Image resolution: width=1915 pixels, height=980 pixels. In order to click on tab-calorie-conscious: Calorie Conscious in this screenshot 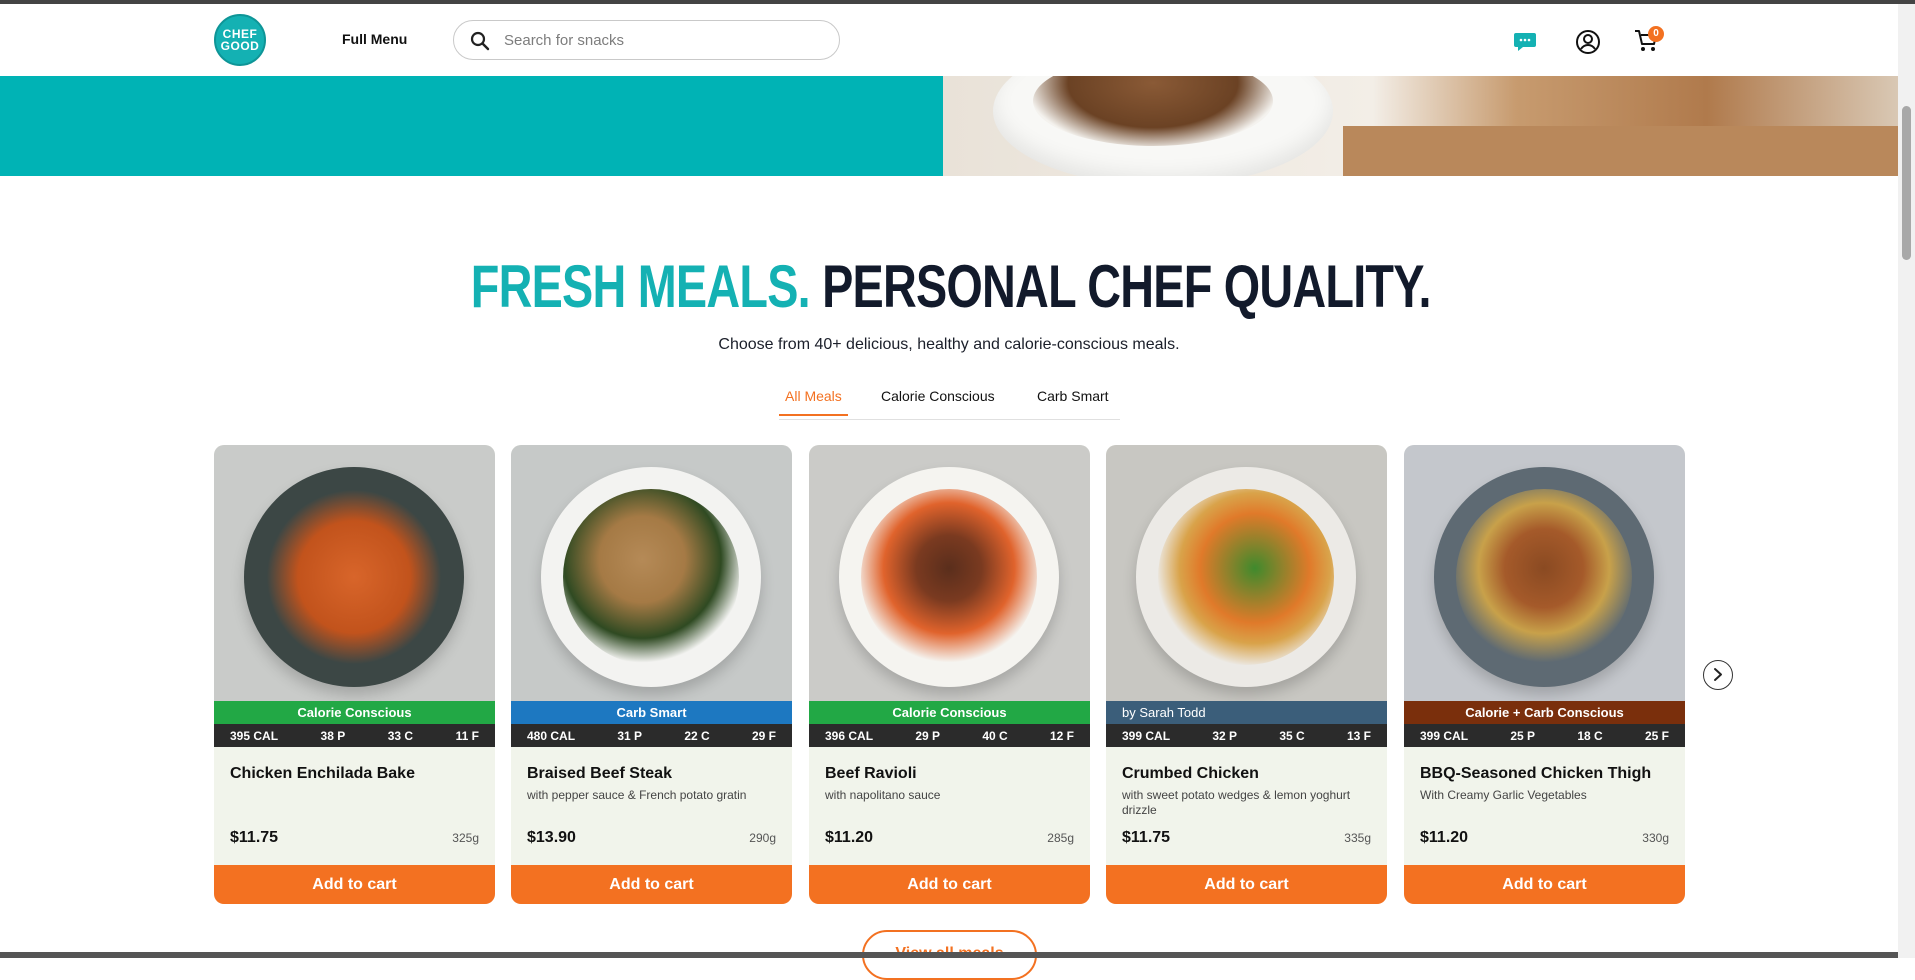, I will do `click(938, 401)`.